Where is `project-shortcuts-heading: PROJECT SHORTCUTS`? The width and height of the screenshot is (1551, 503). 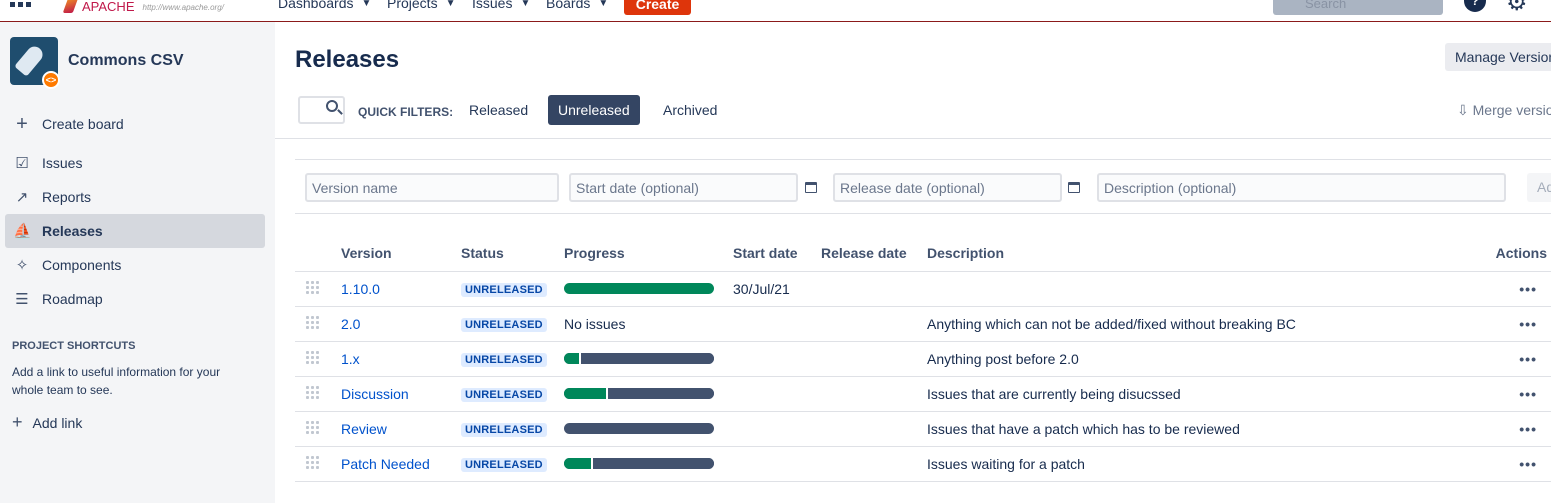
project-shortcuts-heading: PROJECT SHORTCUTS is located at coordinates (74, 346).